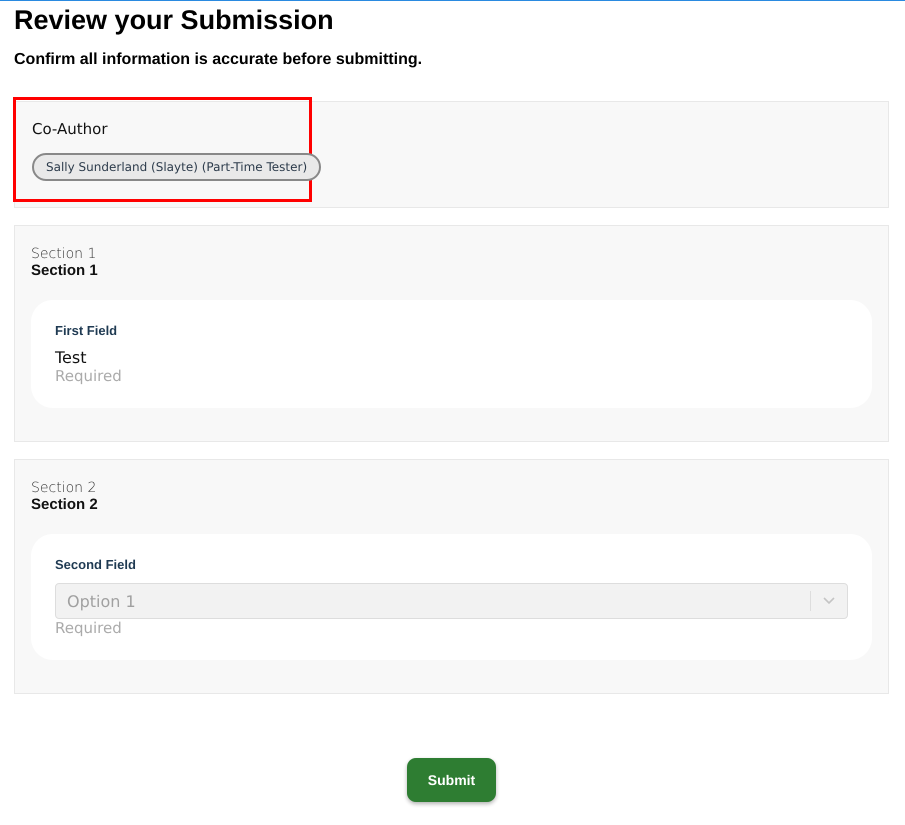 The width and height of the screenshot is (905, 825). I want to click on section-caption: Section 1, so click(64, 254).